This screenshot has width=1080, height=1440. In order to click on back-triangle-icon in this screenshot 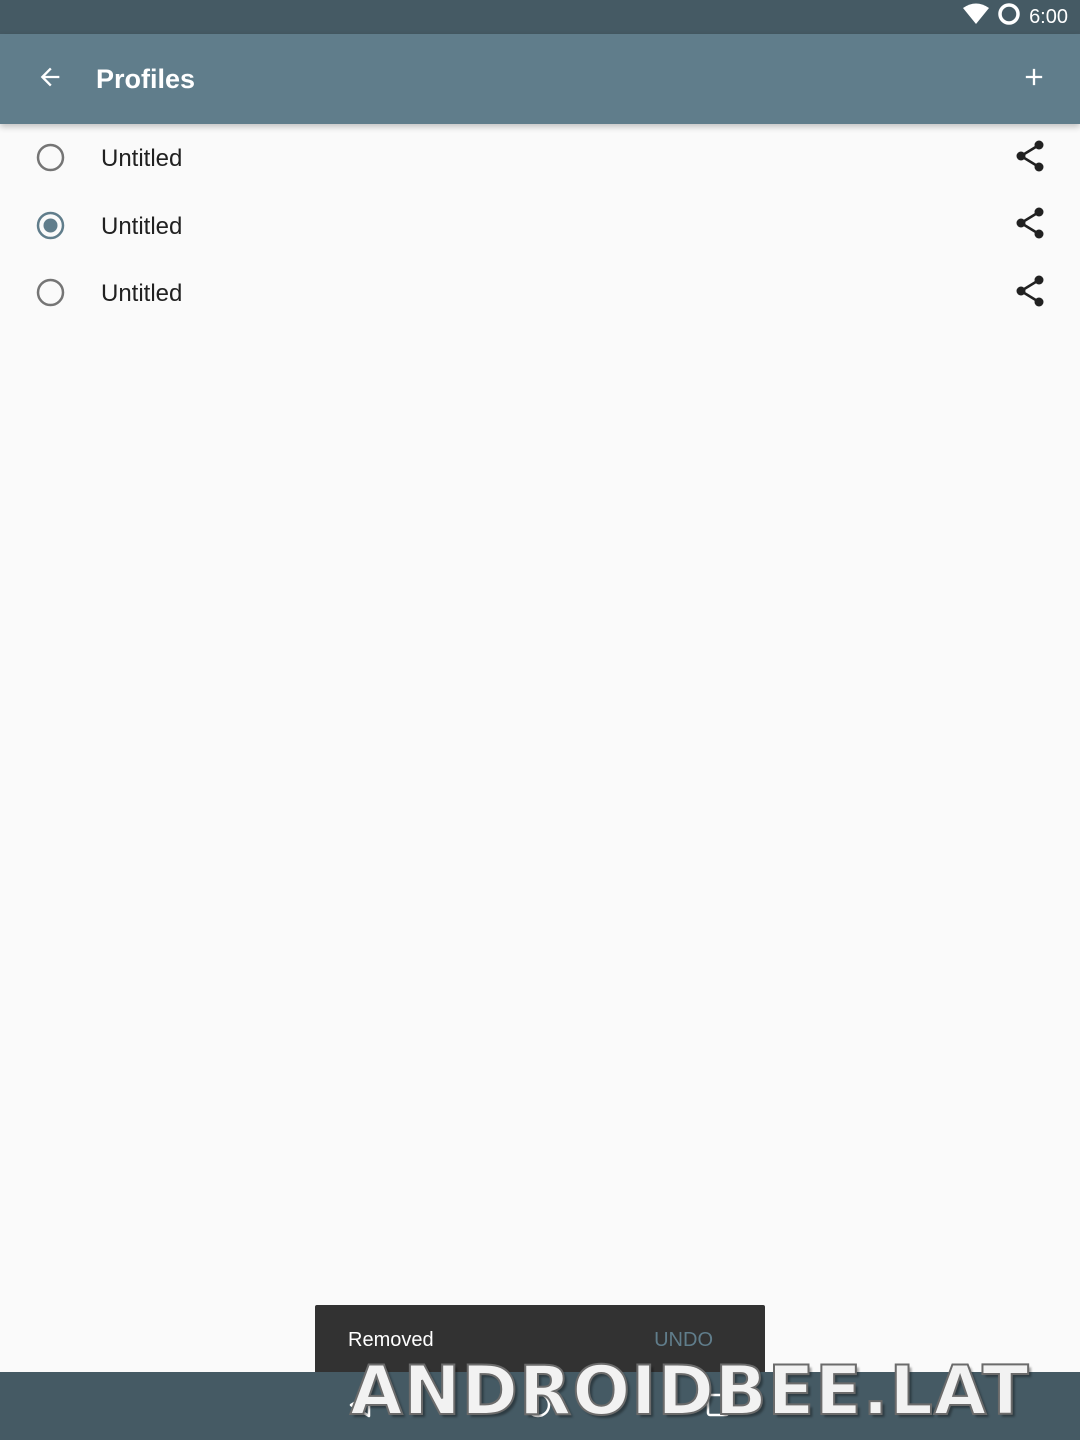, I will do `click(360, 1407)`.